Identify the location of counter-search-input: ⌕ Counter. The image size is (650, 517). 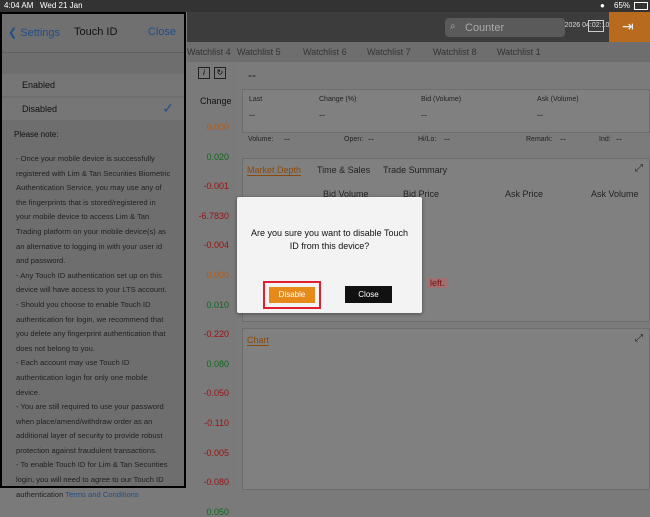
(505, 27).